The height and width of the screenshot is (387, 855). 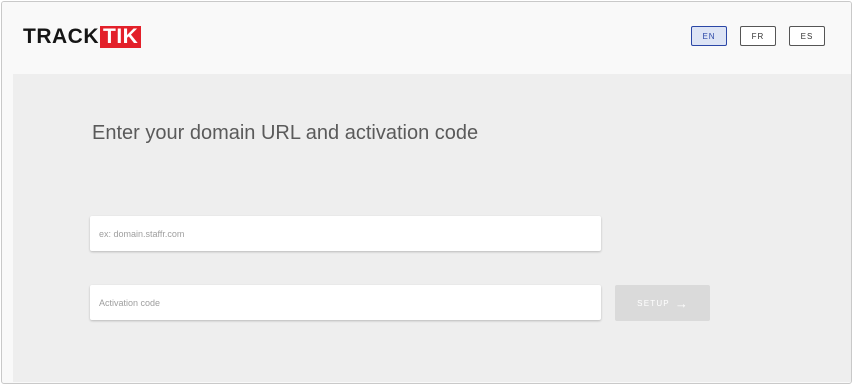 I want to click on language-button-en: EN, so click(x=709, y=36).